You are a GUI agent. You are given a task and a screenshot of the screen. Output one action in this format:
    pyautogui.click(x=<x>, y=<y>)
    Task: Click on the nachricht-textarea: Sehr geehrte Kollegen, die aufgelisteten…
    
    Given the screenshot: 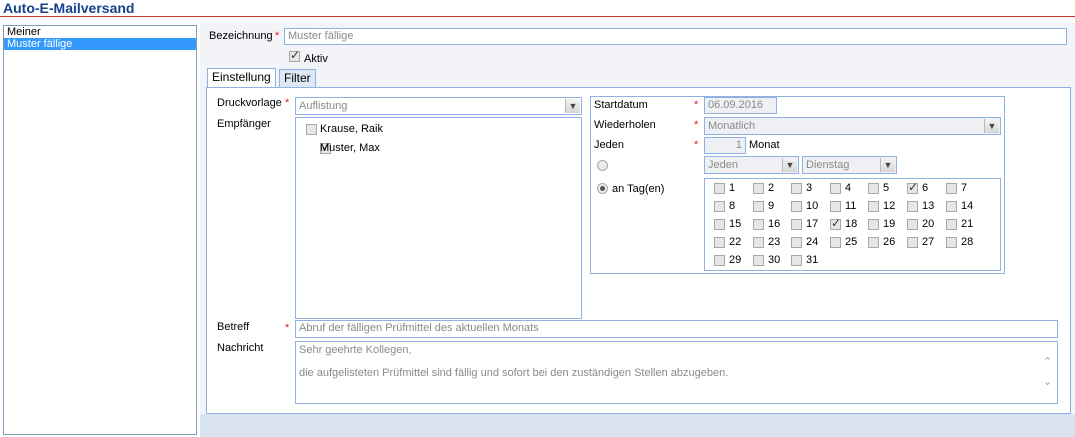 What is the action you would take?
    pyautogui.click(x=676, y=372)
    